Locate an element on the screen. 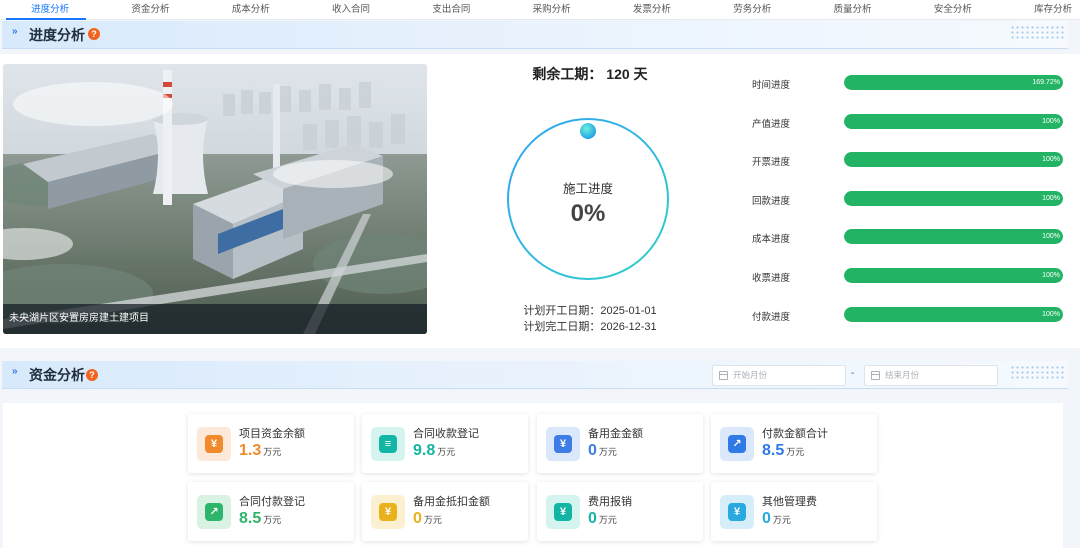  card-value: 9.8 is located at coordinates (424, 450).